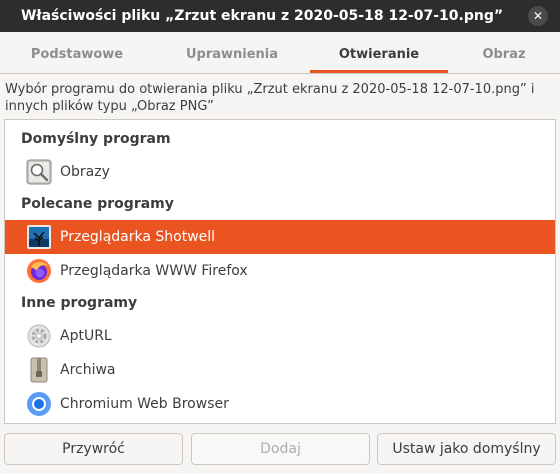  I want to click on app-row-chromium: Chromium Web Browser, so click(280, 404).